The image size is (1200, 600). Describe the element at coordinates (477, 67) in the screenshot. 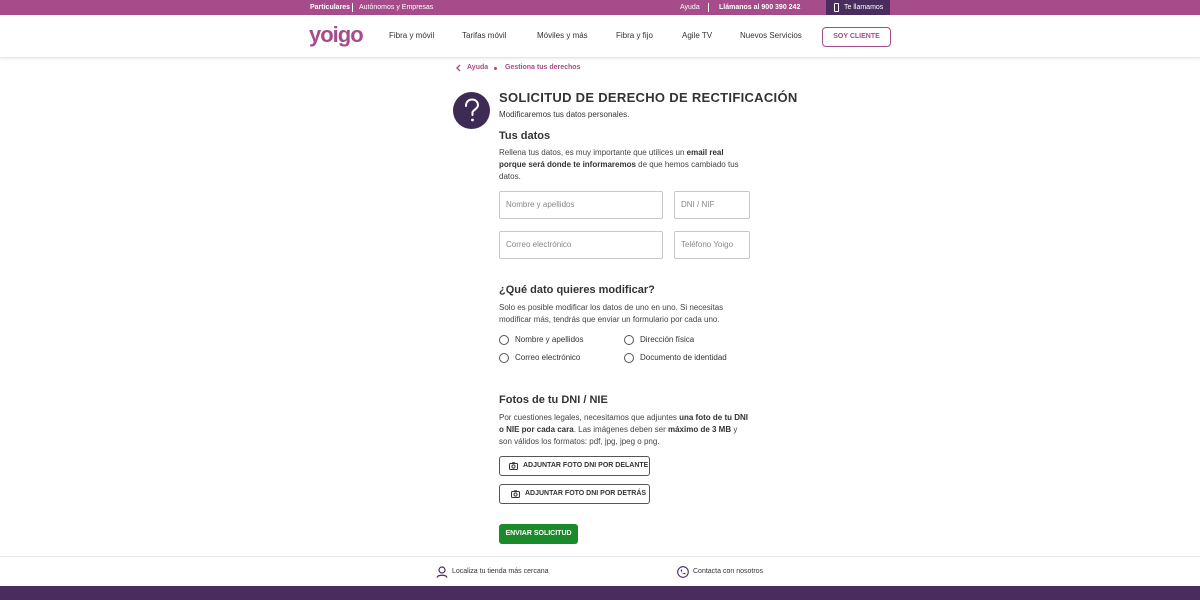

I see `breadcrumb-ayuda: Ayuda` at that location.